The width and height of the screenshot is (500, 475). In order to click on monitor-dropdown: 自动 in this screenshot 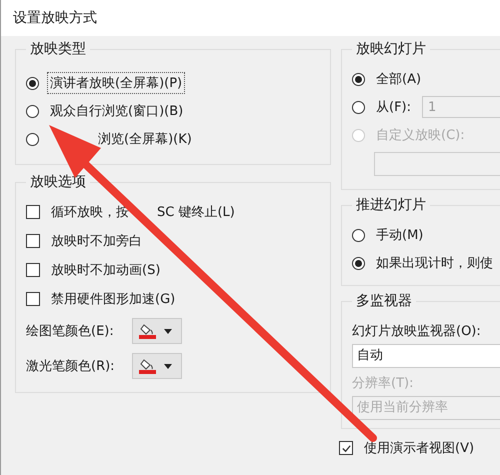, I will do `click(426, 356)`.